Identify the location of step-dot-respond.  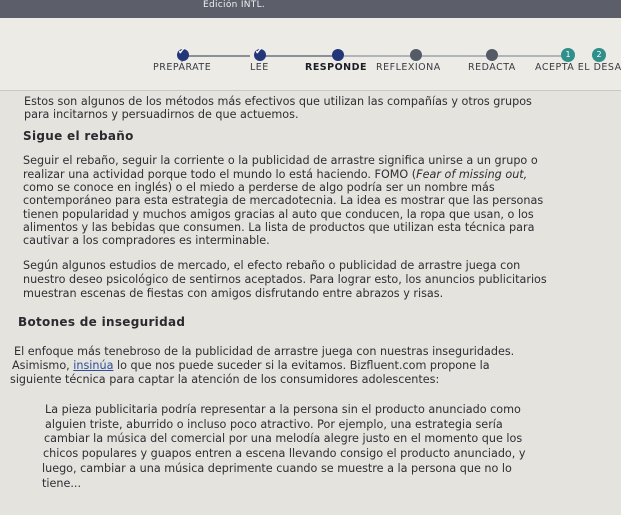
(338, 55).